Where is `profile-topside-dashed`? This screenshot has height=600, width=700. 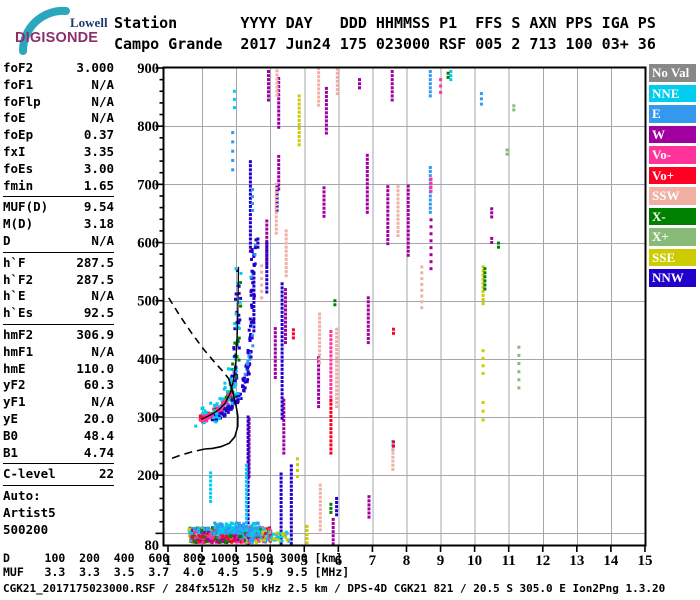 profile-topside-dashed is located at coordinates (199, 338).